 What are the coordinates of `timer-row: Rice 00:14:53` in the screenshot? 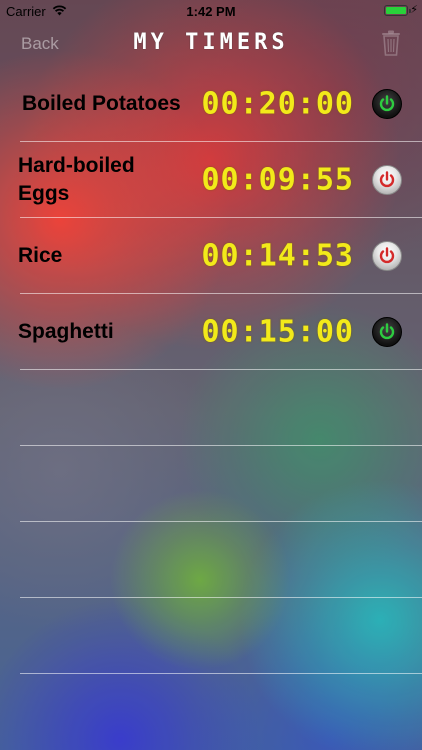 It's located at (211, 256).